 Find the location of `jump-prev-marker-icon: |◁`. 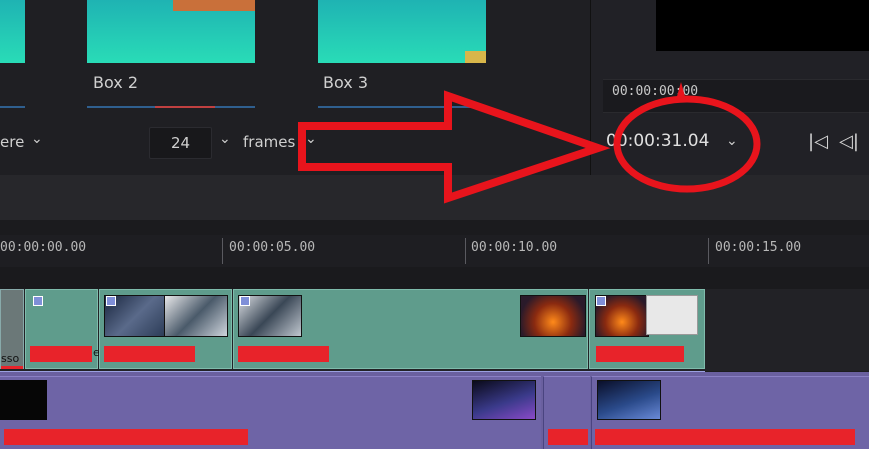

jump-prev-marker-icon: |◁ is located at coordinates (818, 141).